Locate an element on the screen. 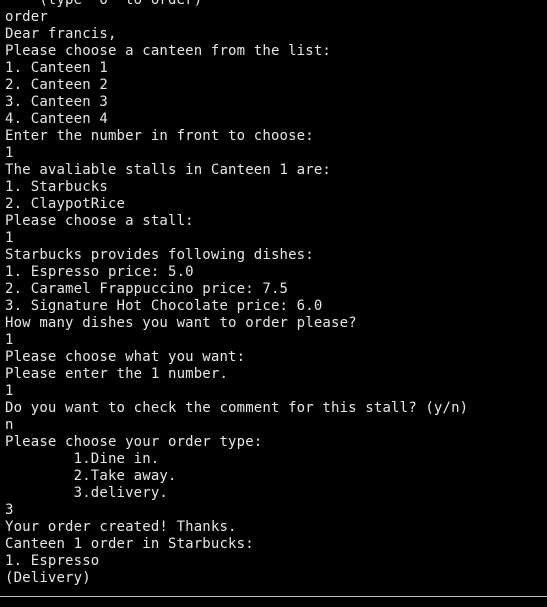 Image resolution: width=547 pixels, height=607 pixels. terminal-line: 2. Caramel Frappuccino price: 7.5 is located at coordinates (147, 289).